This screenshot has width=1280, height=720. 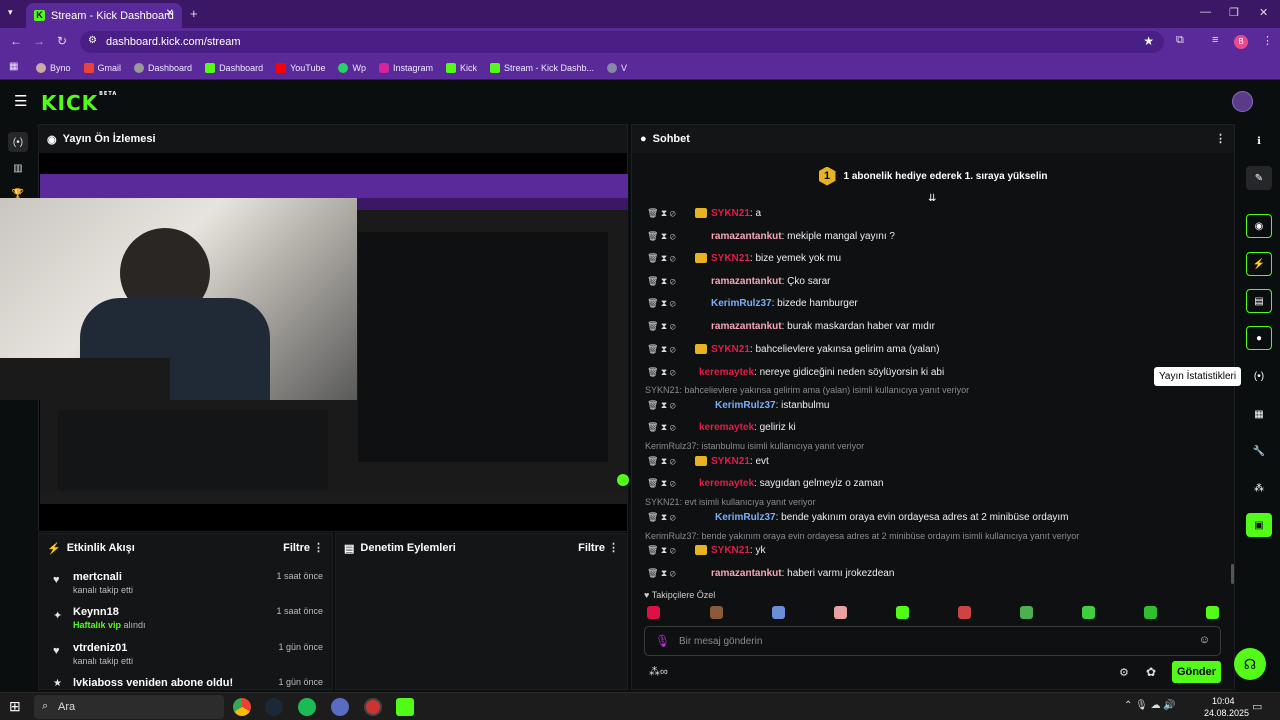 What do you see at coordinates (352, 67) in the screenshot?
I see `bookmark-item: Wp` at bounding box center [352, 67].